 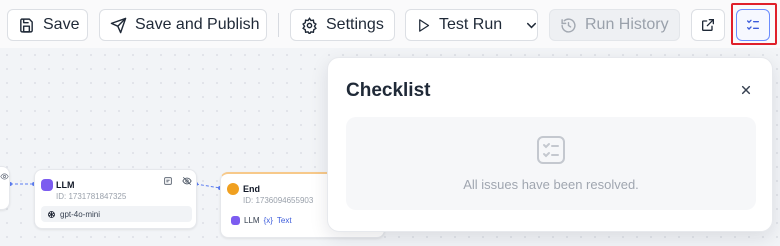 What do you see at coordinates (268, 220) in the screenshot?
I see `output-variable: {x}` at bounding box center [268, 220].